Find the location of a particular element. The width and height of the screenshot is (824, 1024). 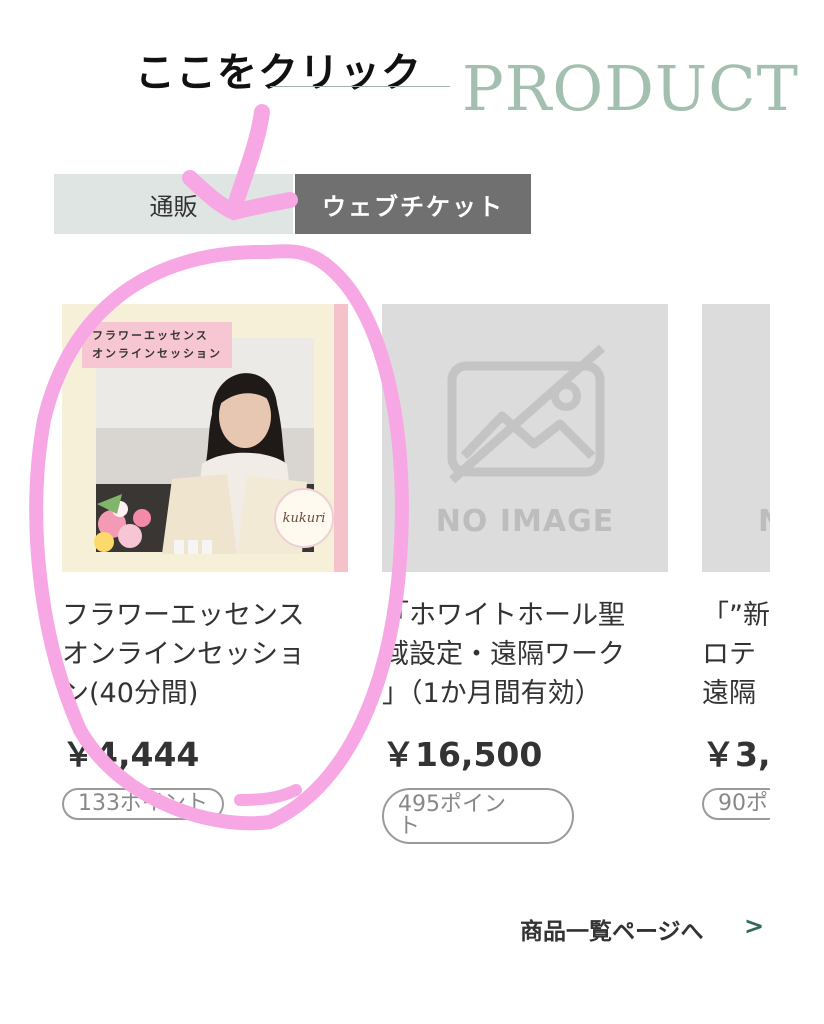

brand-logo: kukuri is located at coordinates (304, 518).